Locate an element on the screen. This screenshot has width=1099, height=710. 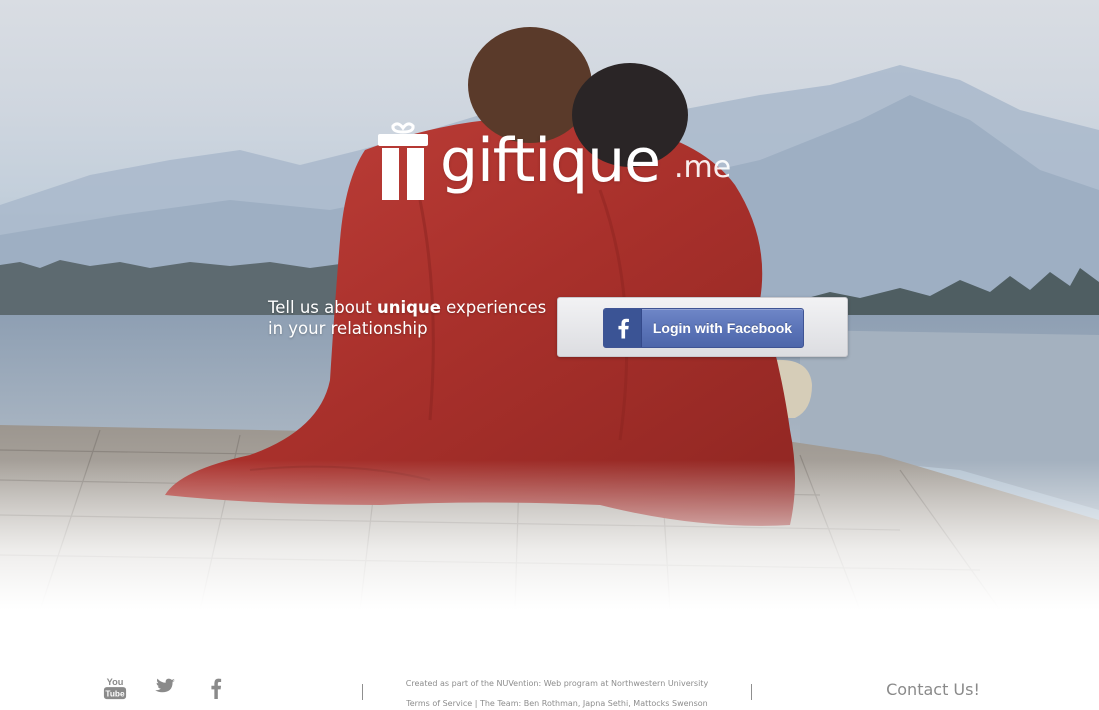
twitter-bird-icon is located at coordinates (164, 688).